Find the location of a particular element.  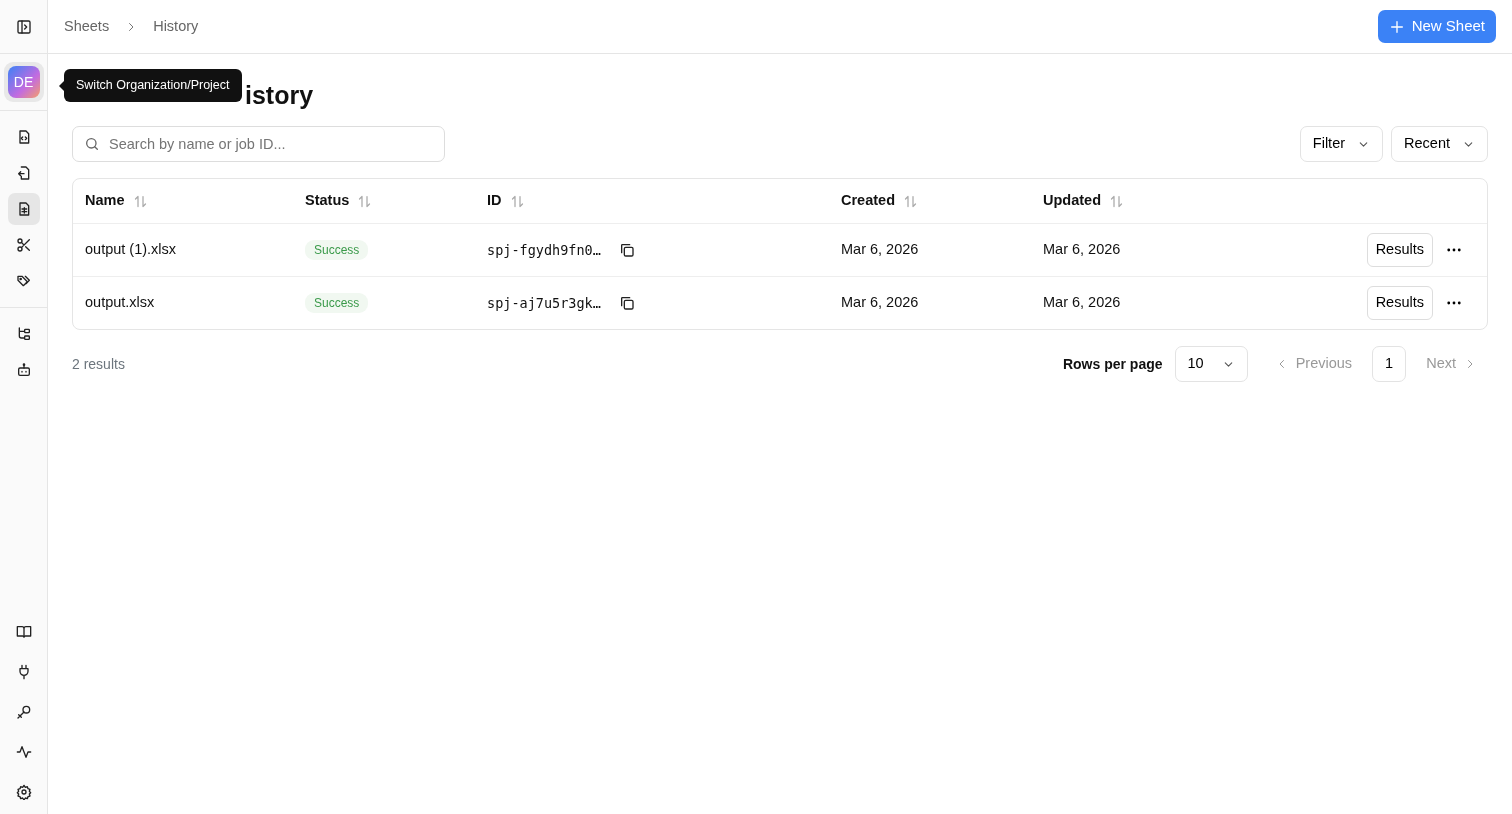

book-icon is located at coordinates (23, 632).